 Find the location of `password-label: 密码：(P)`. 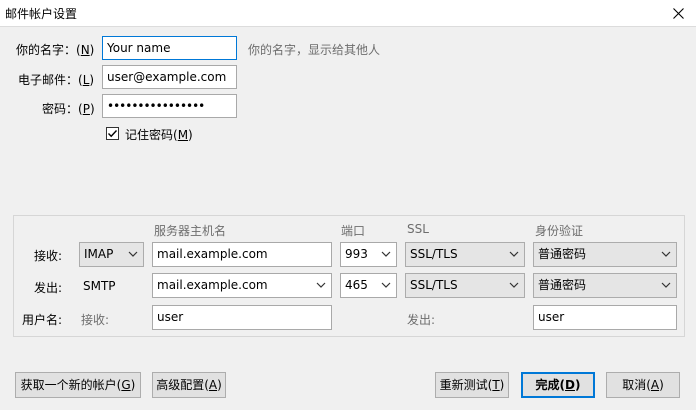

password-label: 密码：(P) is located at coordinates (68, 109).